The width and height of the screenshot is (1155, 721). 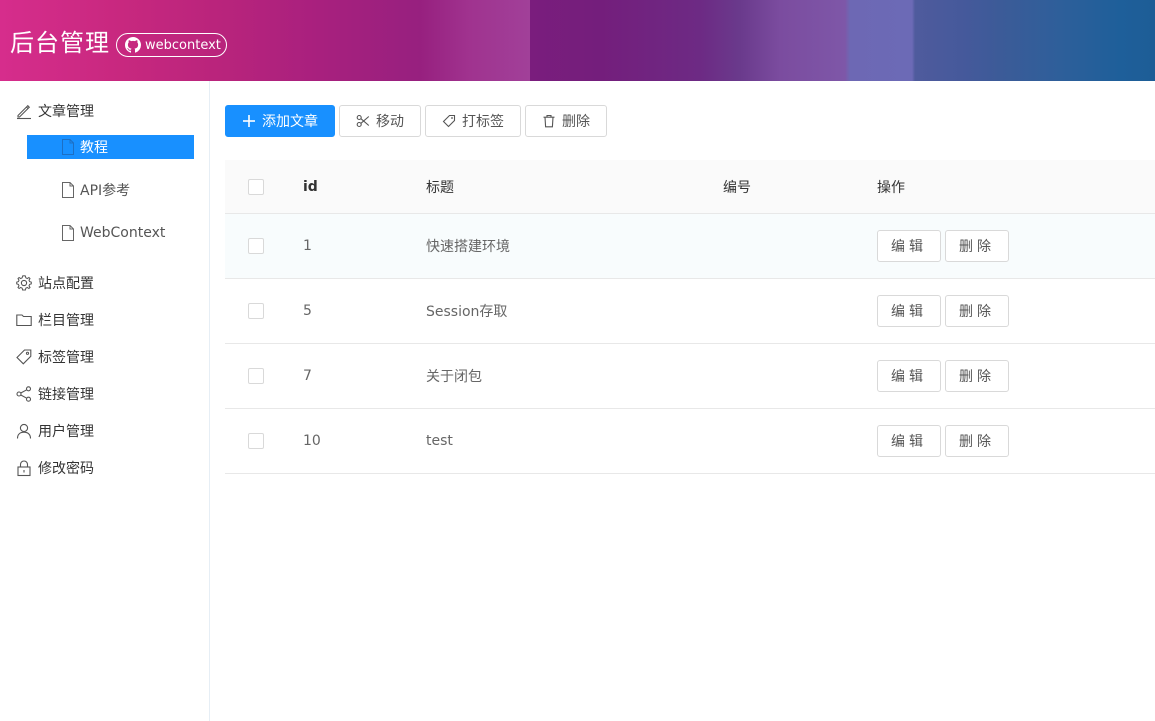 What do you see at coordinates (104, 467) in the screenshot?
I see `sidebar-item-password: 修改密码` at bounding box center [104, 467].